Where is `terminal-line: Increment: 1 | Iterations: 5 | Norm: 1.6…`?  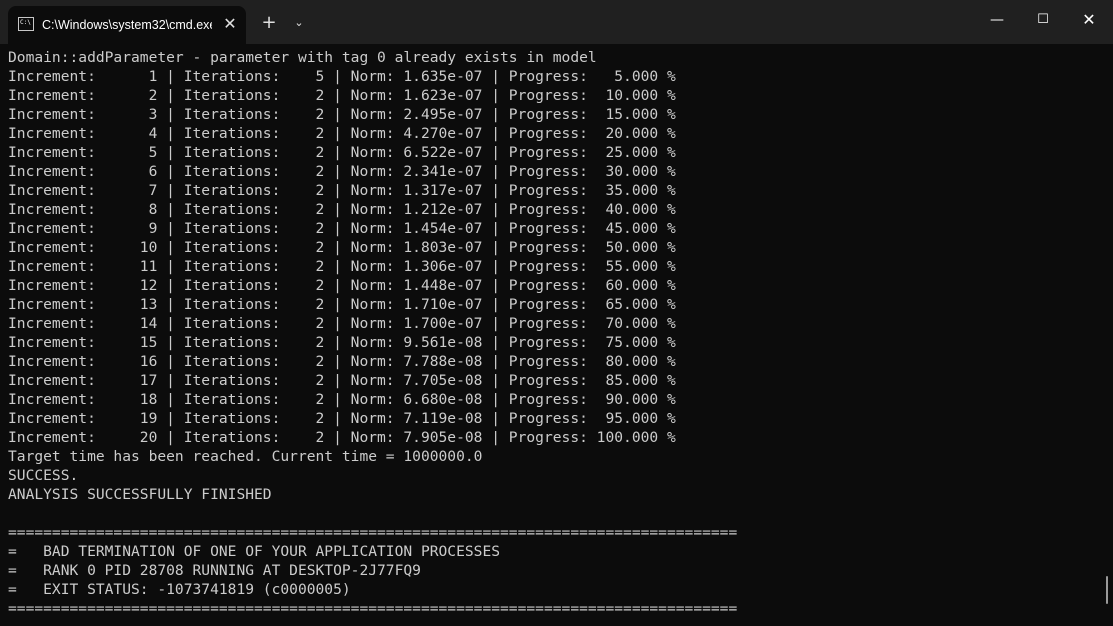
terminal-line: Increment: 1 | Iterations: 5 | Norm: 1.6… is located at coordinates (342, 76).